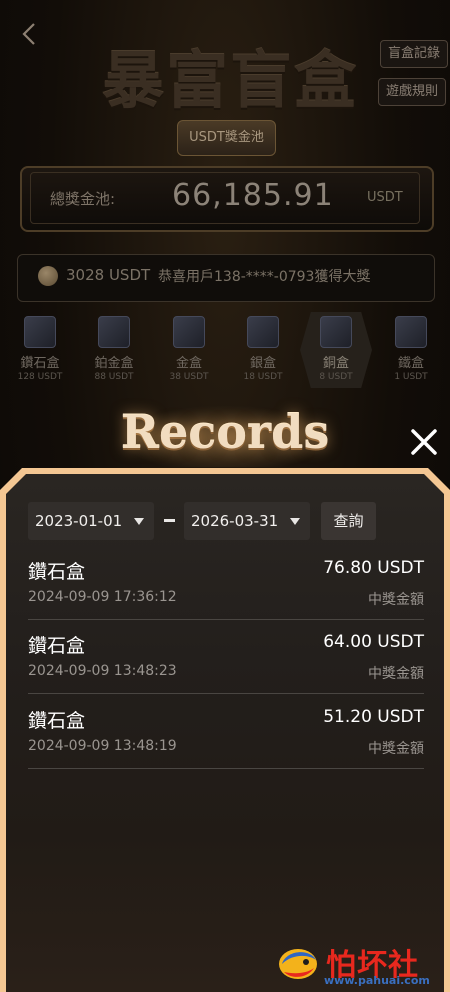 This screenshot has height=992, width=450. I want to click on box-name: 鉑金盒, so click(114, 363).